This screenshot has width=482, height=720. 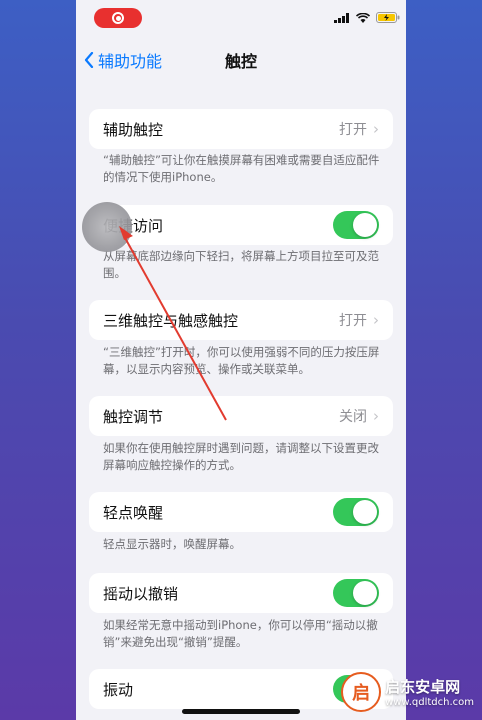 What do you see at coordinates (240, 61) in the screenshot?
I see `page-title: 触控` at bounding box center [240, 61].